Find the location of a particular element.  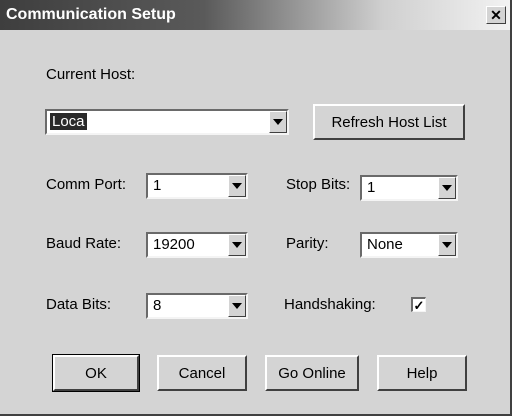

cancel-button: Cancel is located at coordinates (202, 373).